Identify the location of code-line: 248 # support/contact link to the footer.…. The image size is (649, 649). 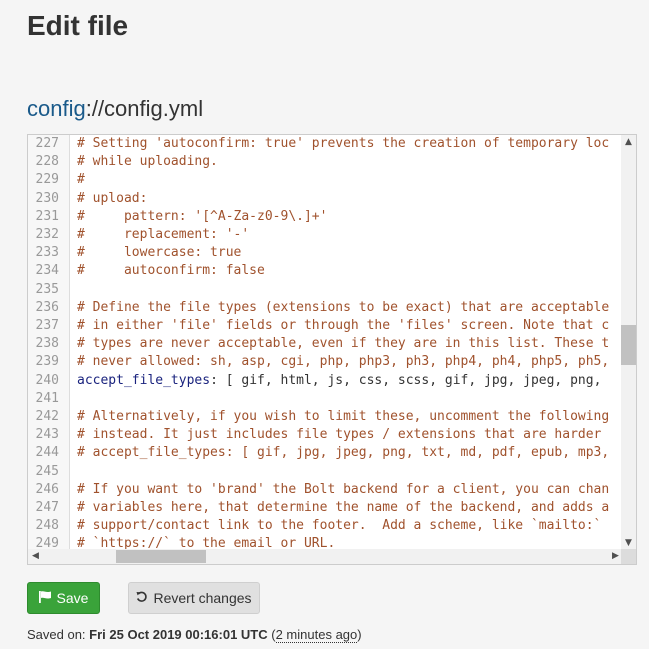
(325, 526).